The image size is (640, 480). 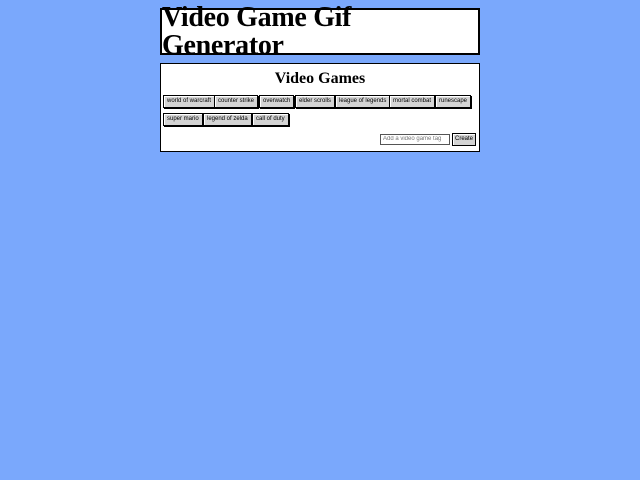 What do you see at coordinates (320, 78) in the screenshot?
I see `video-games-heading: Video Games` at bounding box center [320, 78].